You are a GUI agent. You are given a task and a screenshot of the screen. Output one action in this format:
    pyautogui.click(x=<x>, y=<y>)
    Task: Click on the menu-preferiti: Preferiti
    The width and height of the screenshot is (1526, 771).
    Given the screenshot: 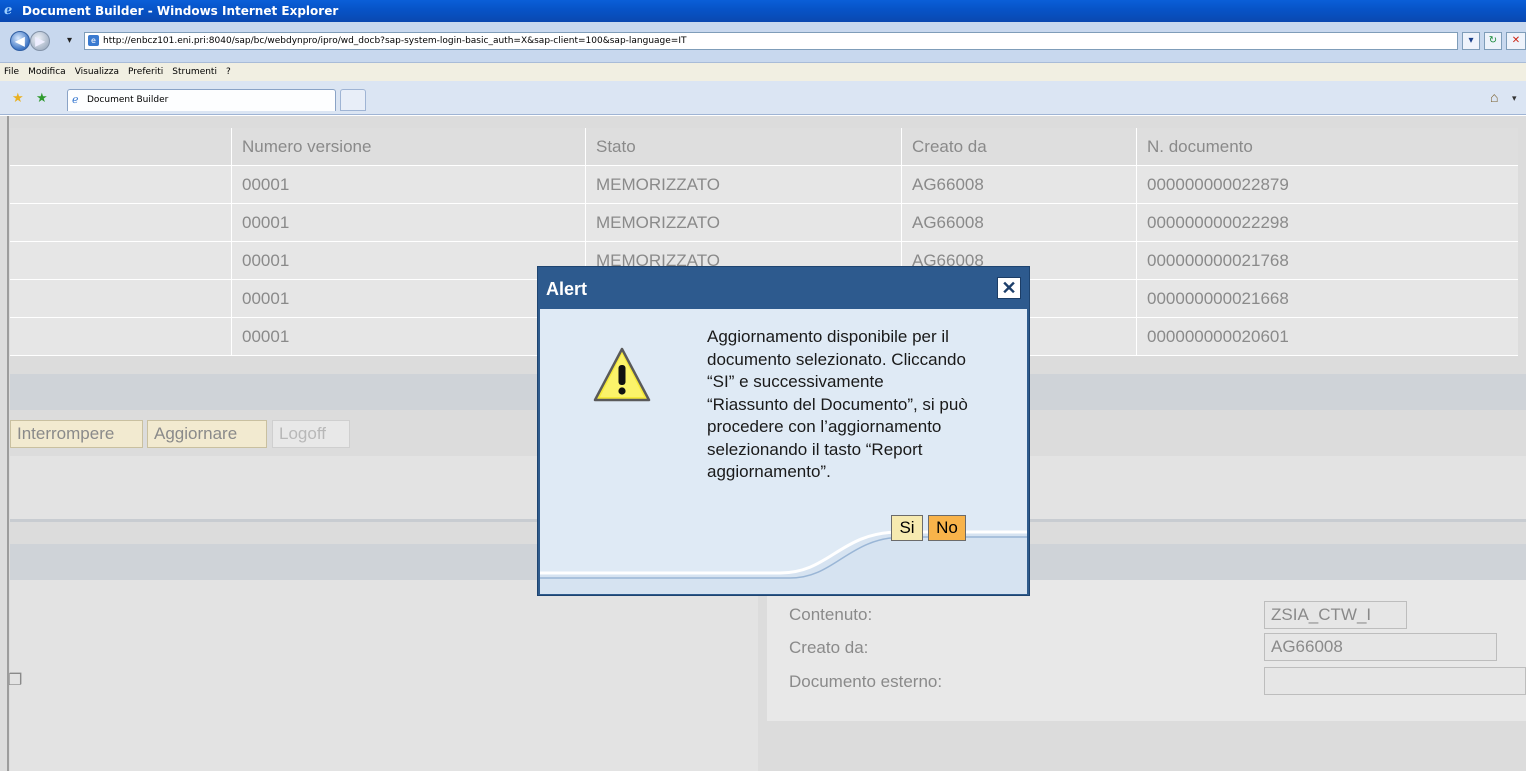 What is the action you would take?
    pyautogui.click(x=145, y=72)
    